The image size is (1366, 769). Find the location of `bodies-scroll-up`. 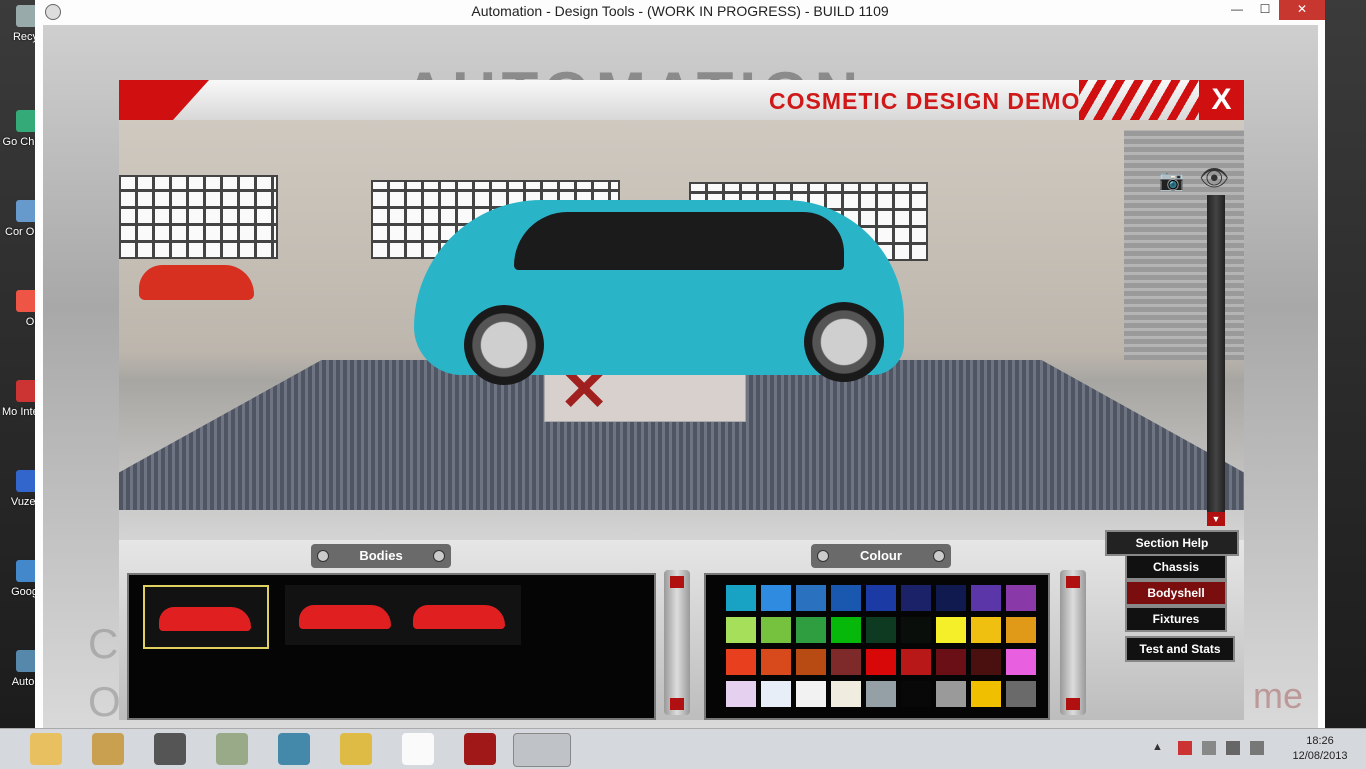

bodies-scroll-up is located at coordinates (677, 582).